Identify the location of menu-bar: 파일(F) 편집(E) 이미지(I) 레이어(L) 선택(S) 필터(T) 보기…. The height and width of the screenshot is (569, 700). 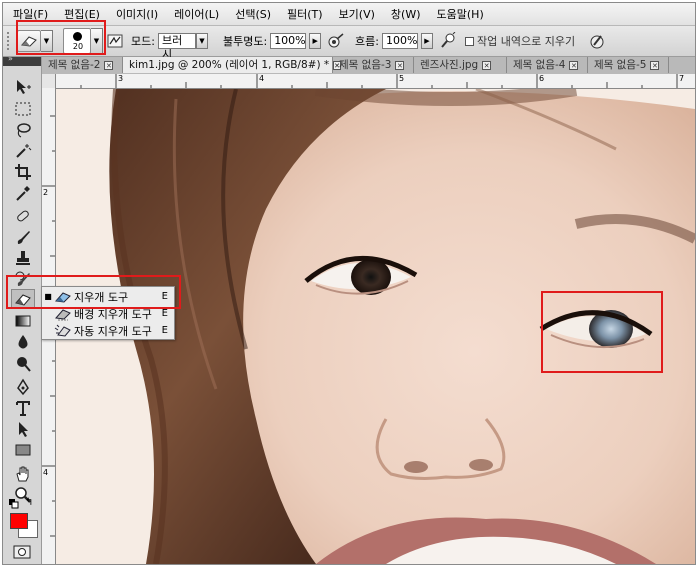
(349, 14).